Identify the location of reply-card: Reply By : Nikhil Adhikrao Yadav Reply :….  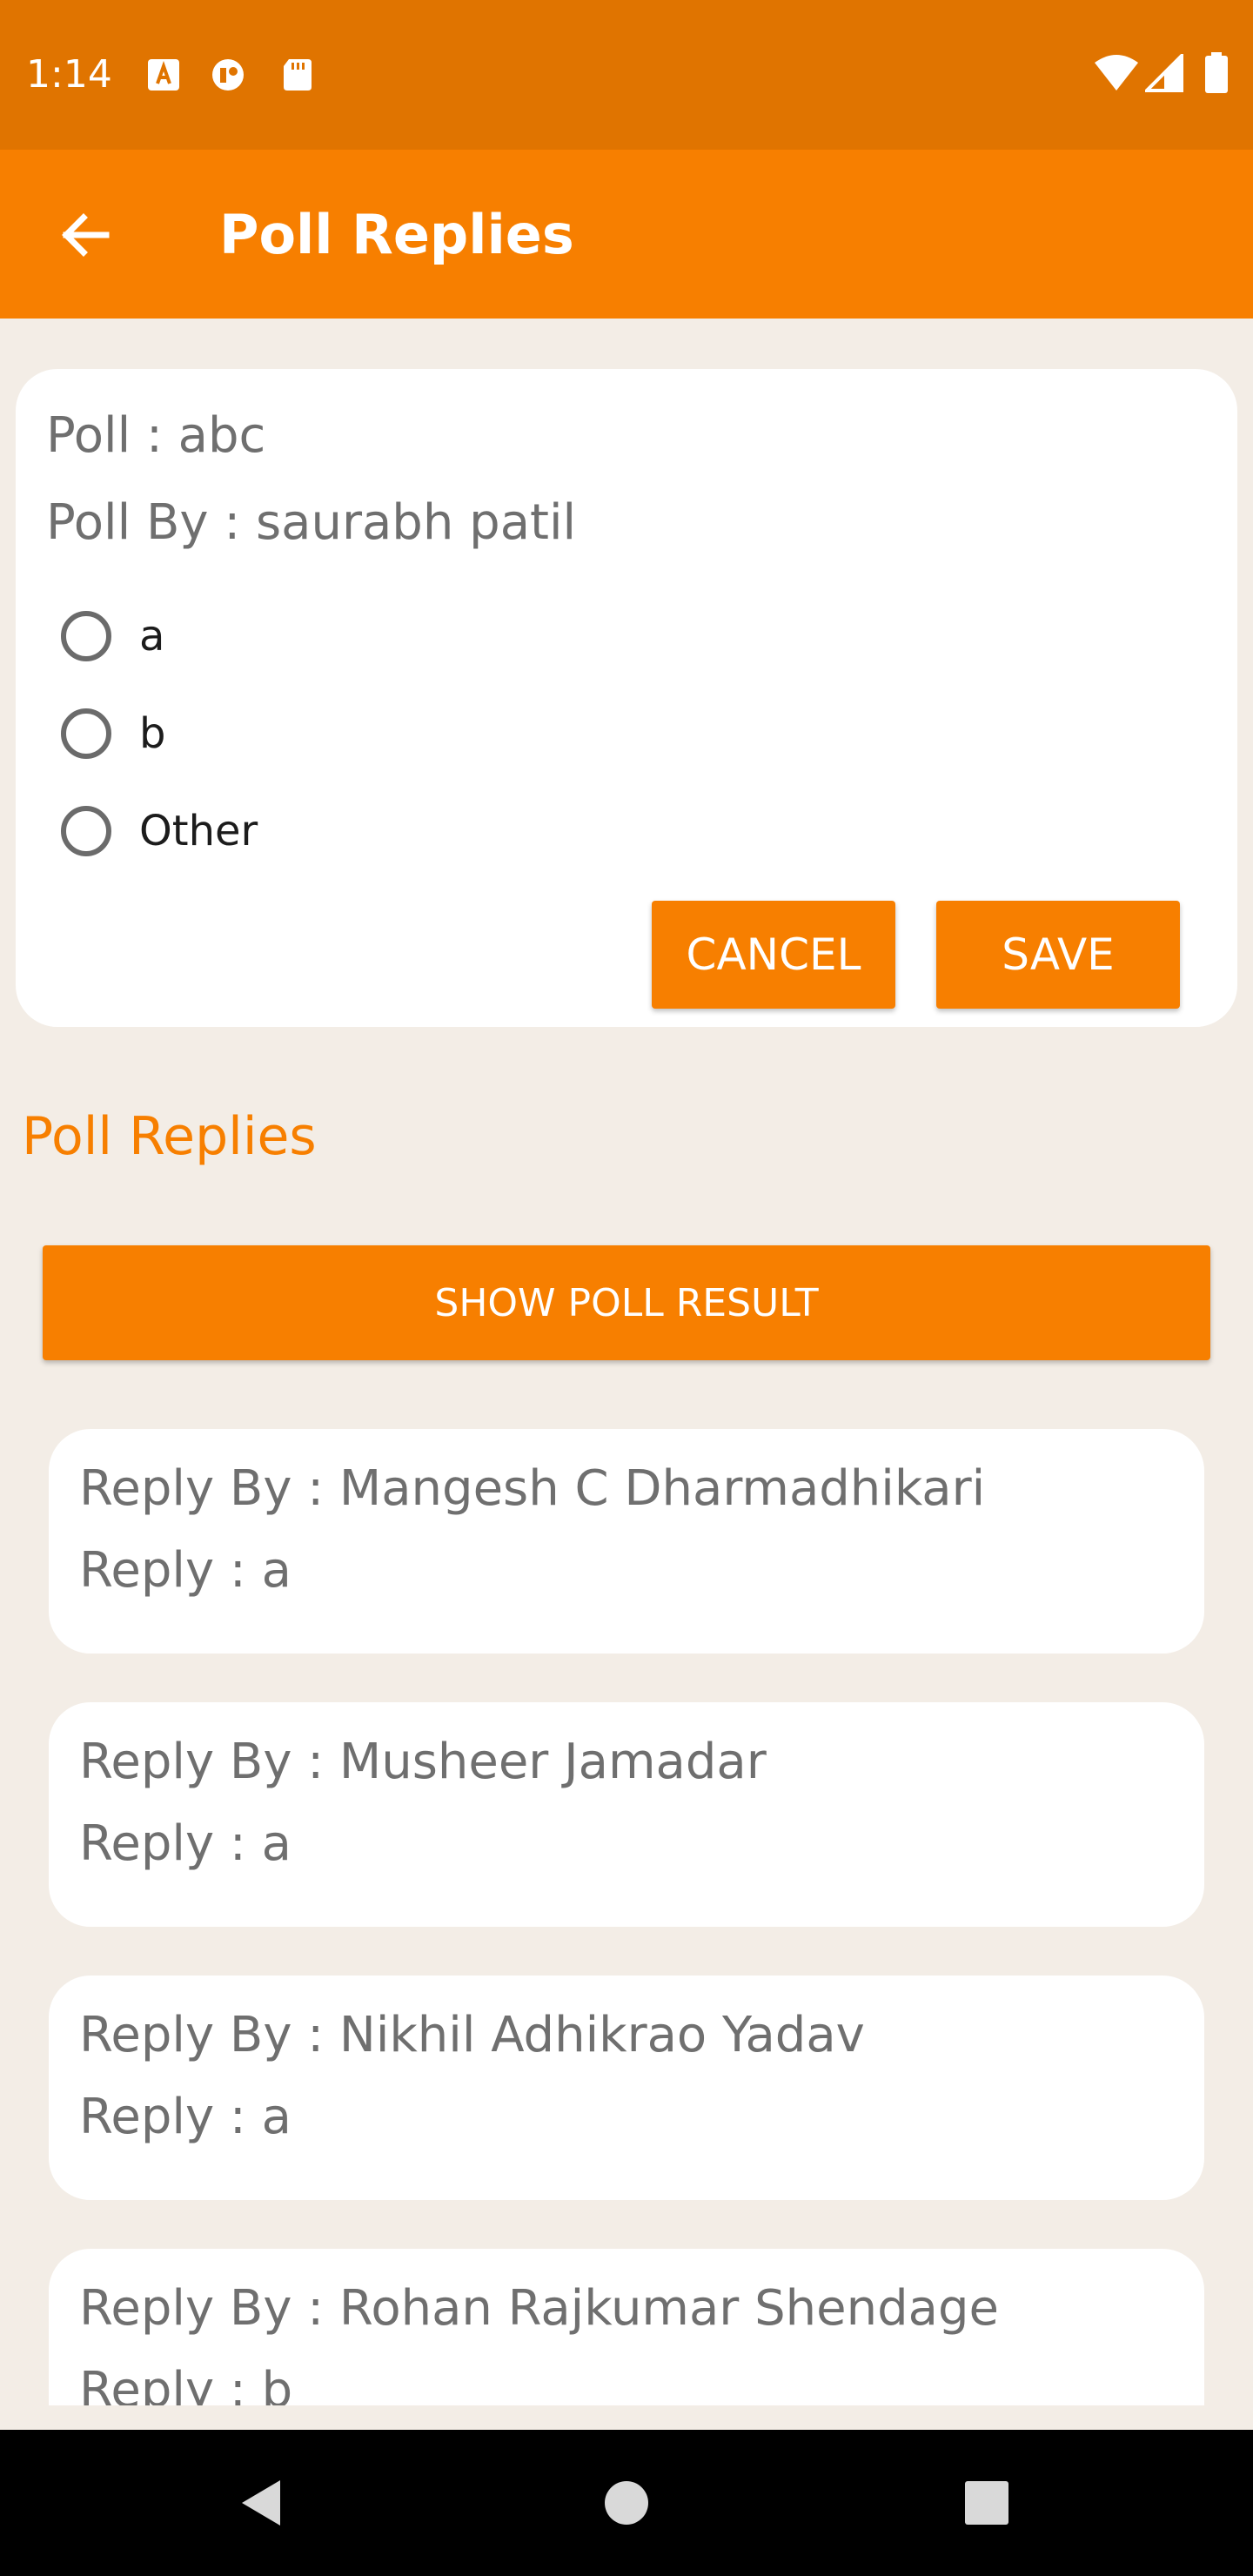
(626, 2088).